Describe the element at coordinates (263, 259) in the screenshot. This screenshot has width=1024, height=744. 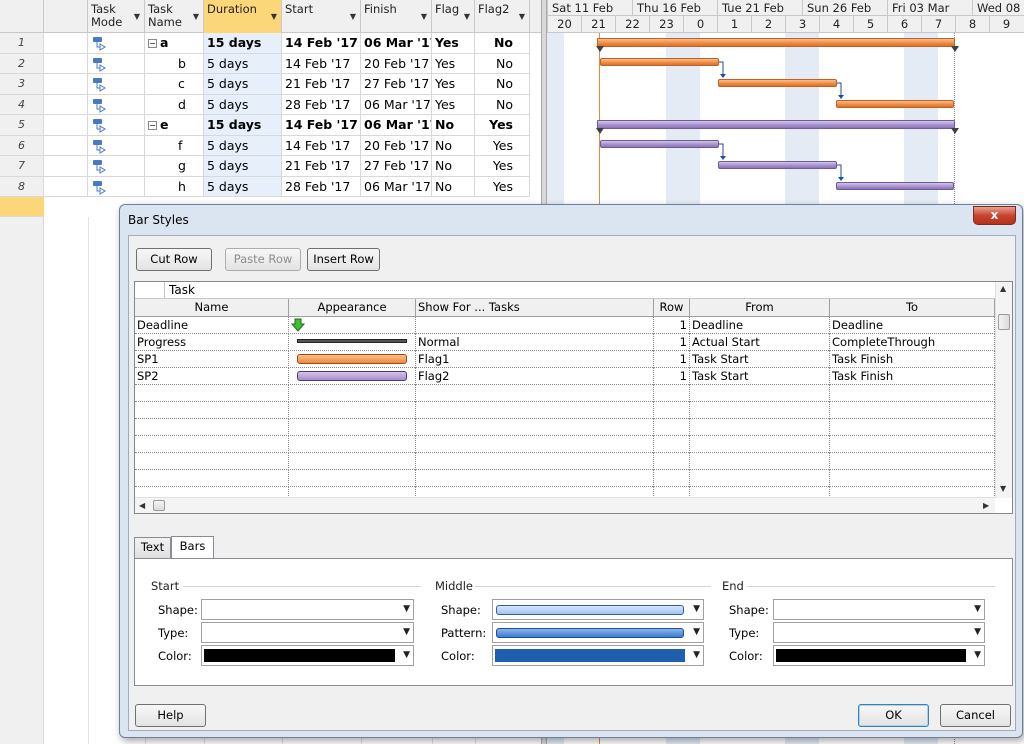
I see `paste-row-button: Paste Row` at that location.